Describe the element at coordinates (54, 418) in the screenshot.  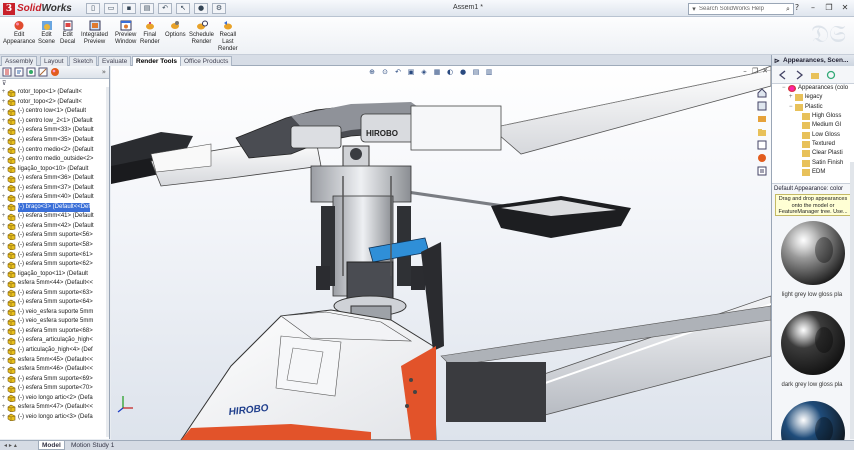
I see `feature-tree-item: + (-) veio longo artic<3> (Defa` at that location.